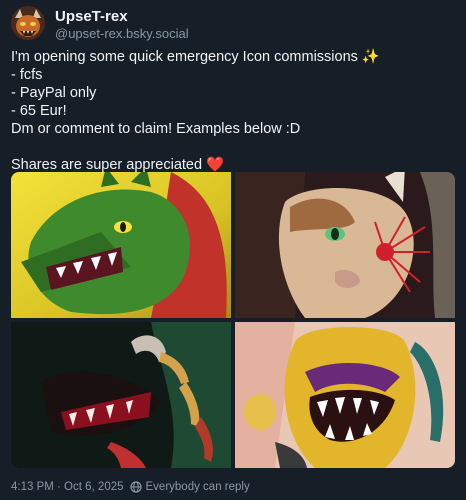 The image size is (466, 500). What do you see at coordinates (39, 111) in the screenshot?
I see `post-line: - 65 Eur!` at bounding box center [39, 111].